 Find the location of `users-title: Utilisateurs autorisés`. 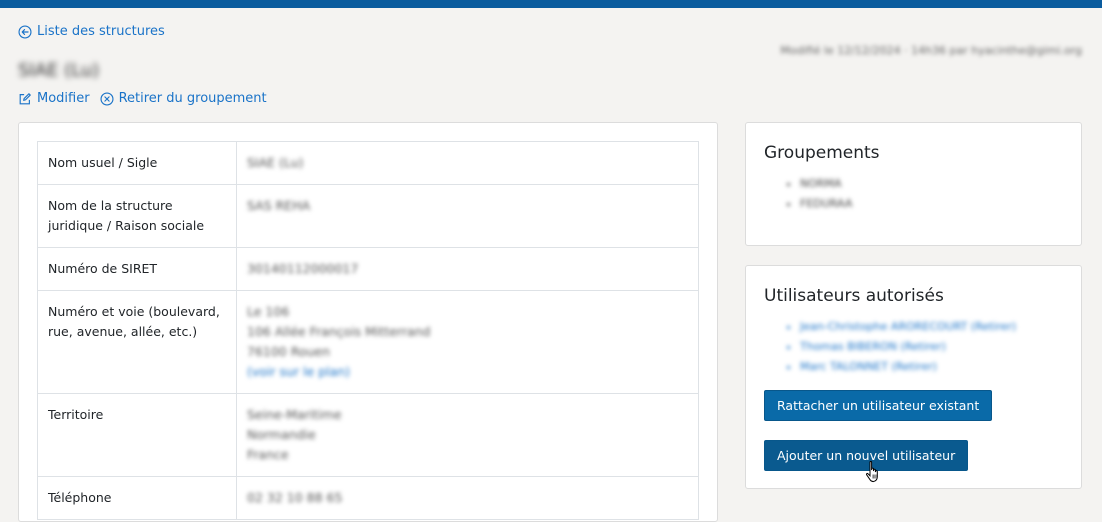

users-title: Utilisateurs autorisés is located at coordinates (854, 296).